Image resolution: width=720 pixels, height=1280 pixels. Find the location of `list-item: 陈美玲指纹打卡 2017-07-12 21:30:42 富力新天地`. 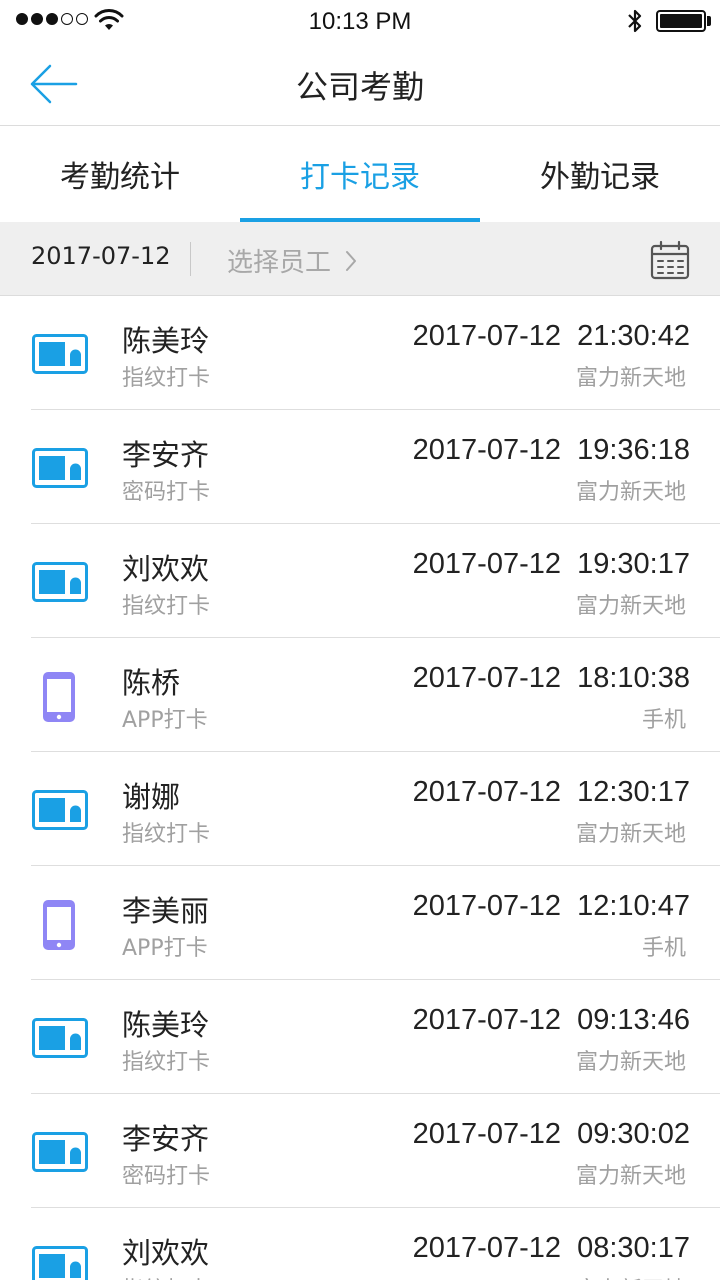

list-item: 陈美玲指纹打卡 2017-07-12 21:30:42 富力新天地 is located at coordinates (360, 353).